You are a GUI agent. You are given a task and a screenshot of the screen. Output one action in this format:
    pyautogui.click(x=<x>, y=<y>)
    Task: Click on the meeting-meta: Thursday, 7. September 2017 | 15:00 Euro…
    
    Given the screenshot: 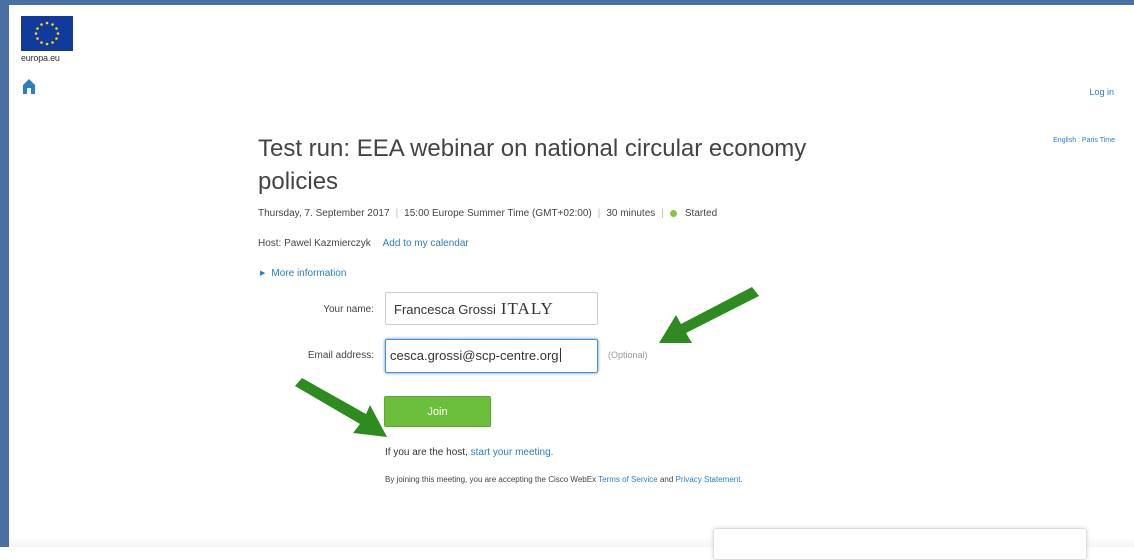 What is the action you would take?
    pyautogui.click(x=487, y=213)
    